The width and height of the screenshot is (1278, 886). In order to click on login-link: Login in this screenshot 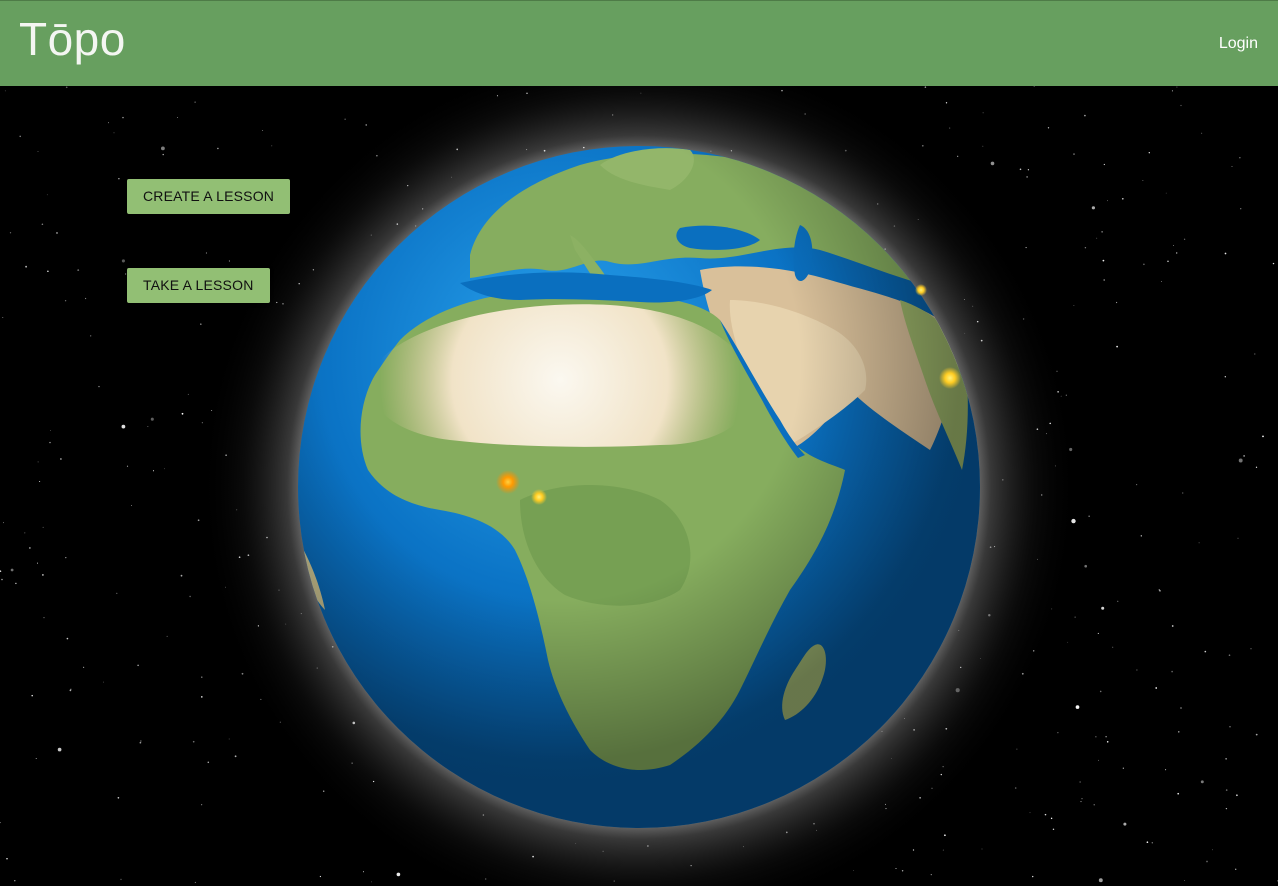, I will do `click(1238, 44)`.